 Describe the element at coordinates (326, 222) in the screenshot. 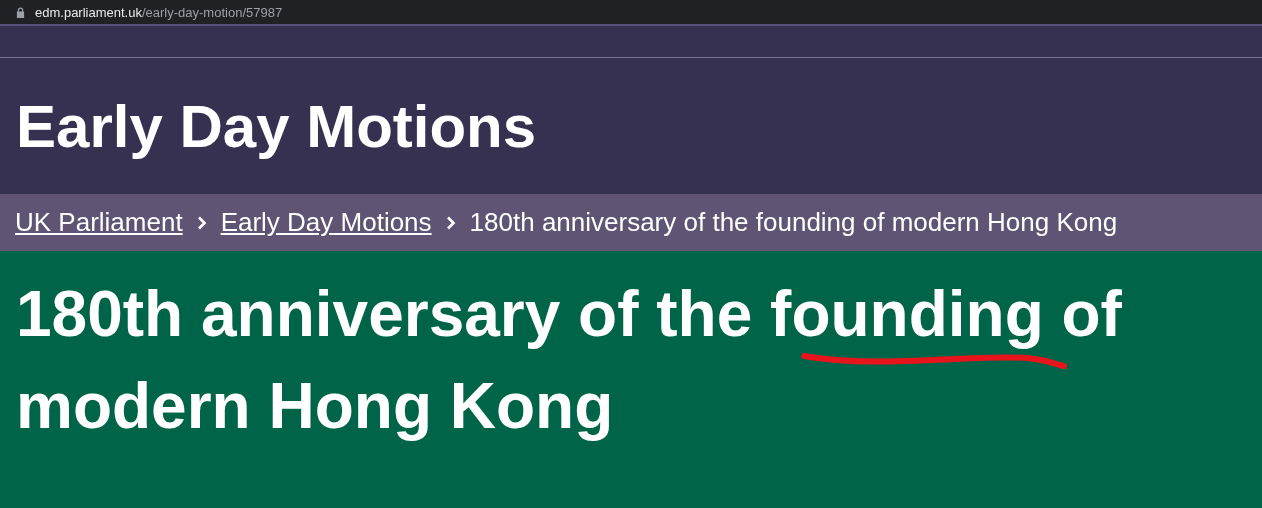

I see `breadcrumb-link: Early Day Motions` at that location.